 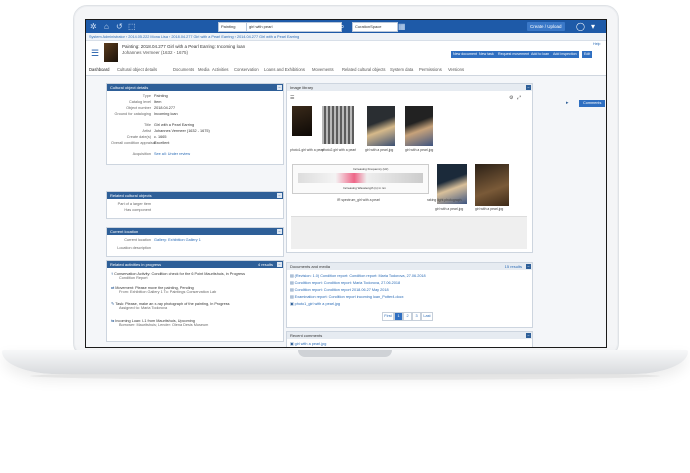 What do you see at coordinates (402, 26) in the screenshot?
I see `grid-icon: ▦` at bounding box center [402, 26].